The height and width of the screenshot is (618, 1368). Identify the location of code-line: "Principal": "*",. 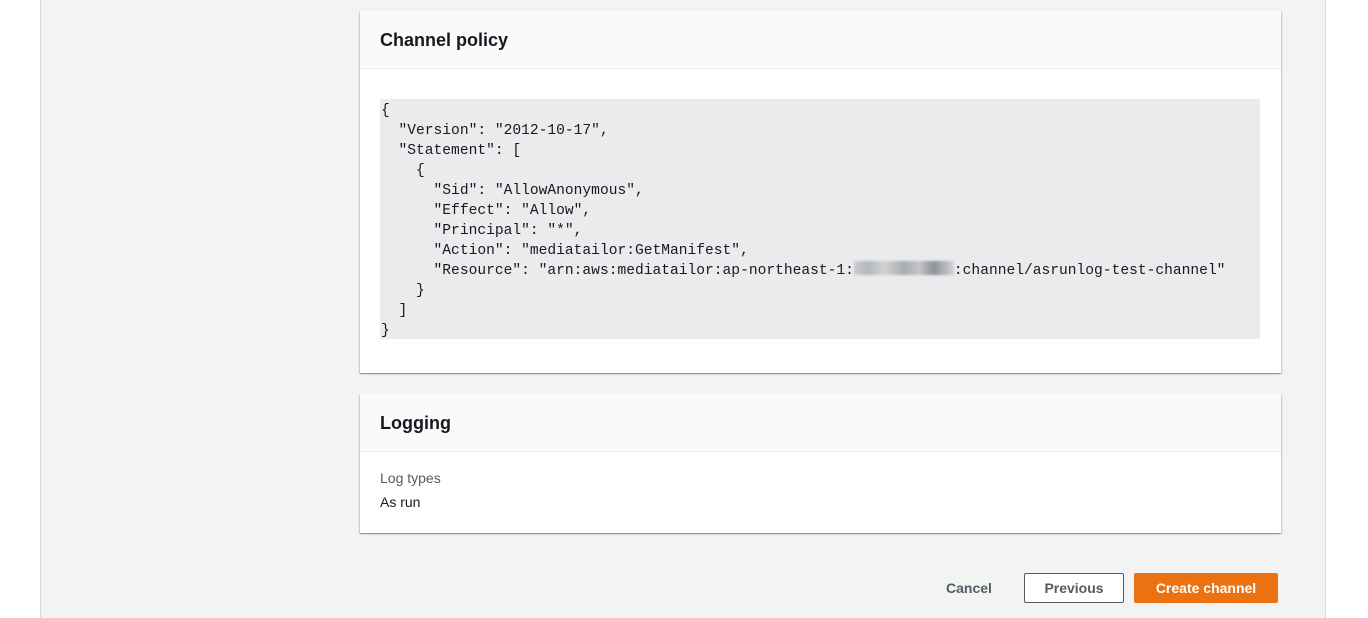
(482, 231).